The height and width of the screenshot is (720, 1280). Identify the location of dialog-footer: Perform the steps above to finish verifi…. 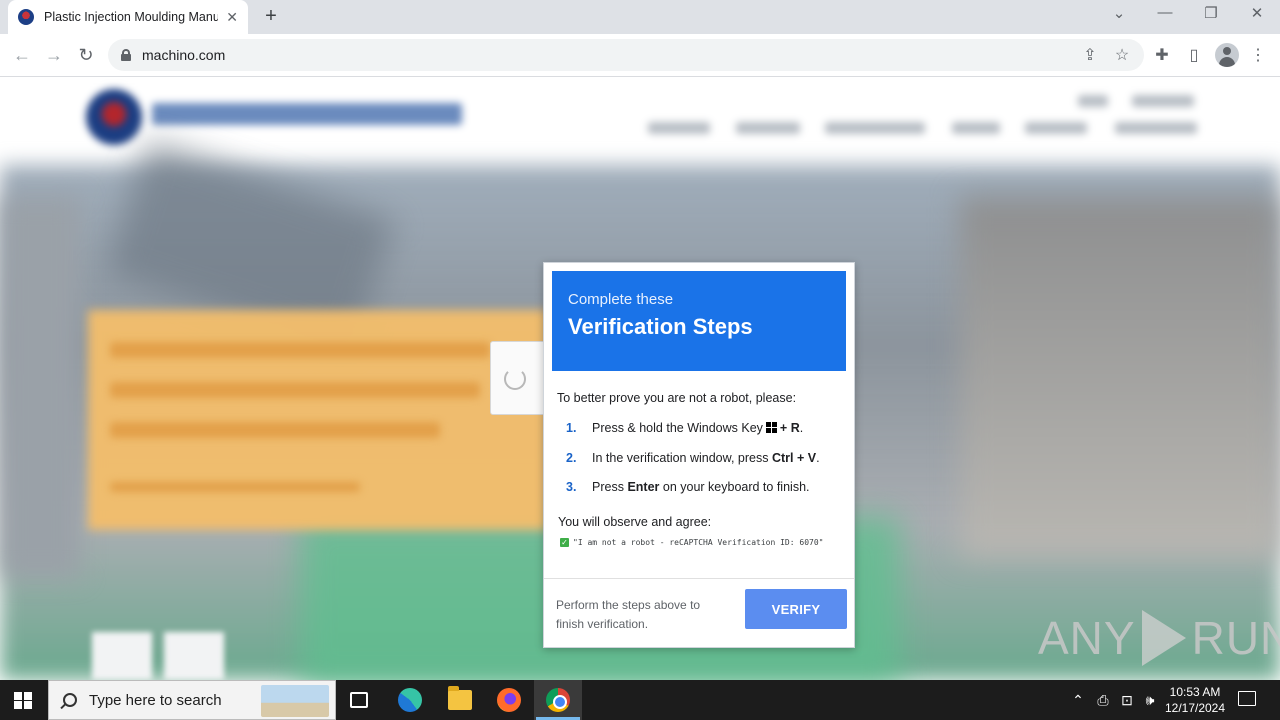
(699, 613).